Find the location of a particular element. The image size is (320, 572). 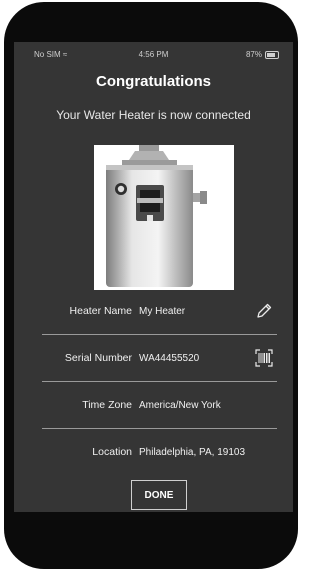

done-button: DONE is located at coordinates (159, 495).